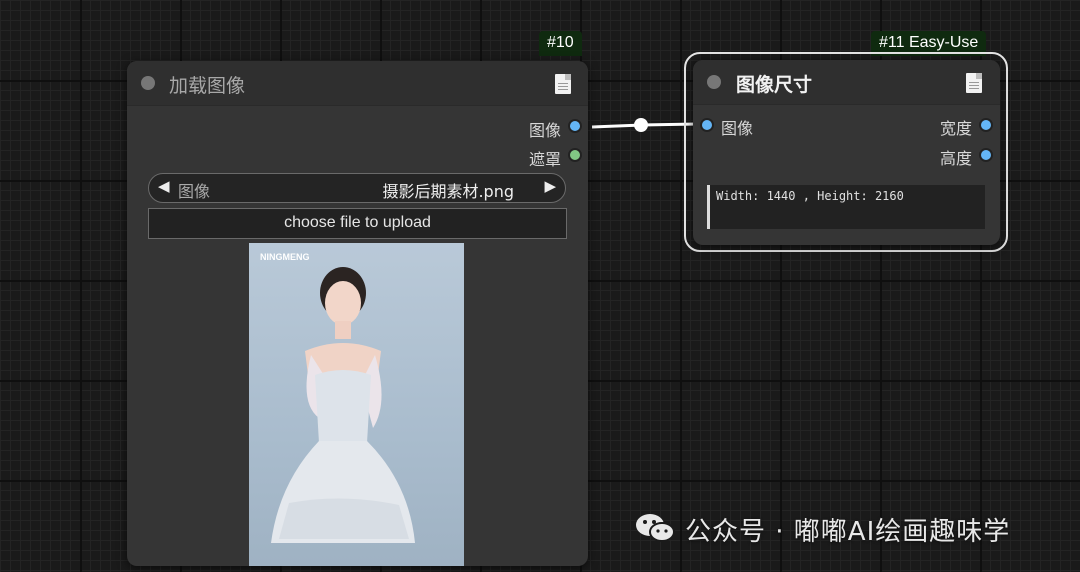  Describe the element at coordinates (986, 125) in the screenshot. I see `output-slot-width` at that location.